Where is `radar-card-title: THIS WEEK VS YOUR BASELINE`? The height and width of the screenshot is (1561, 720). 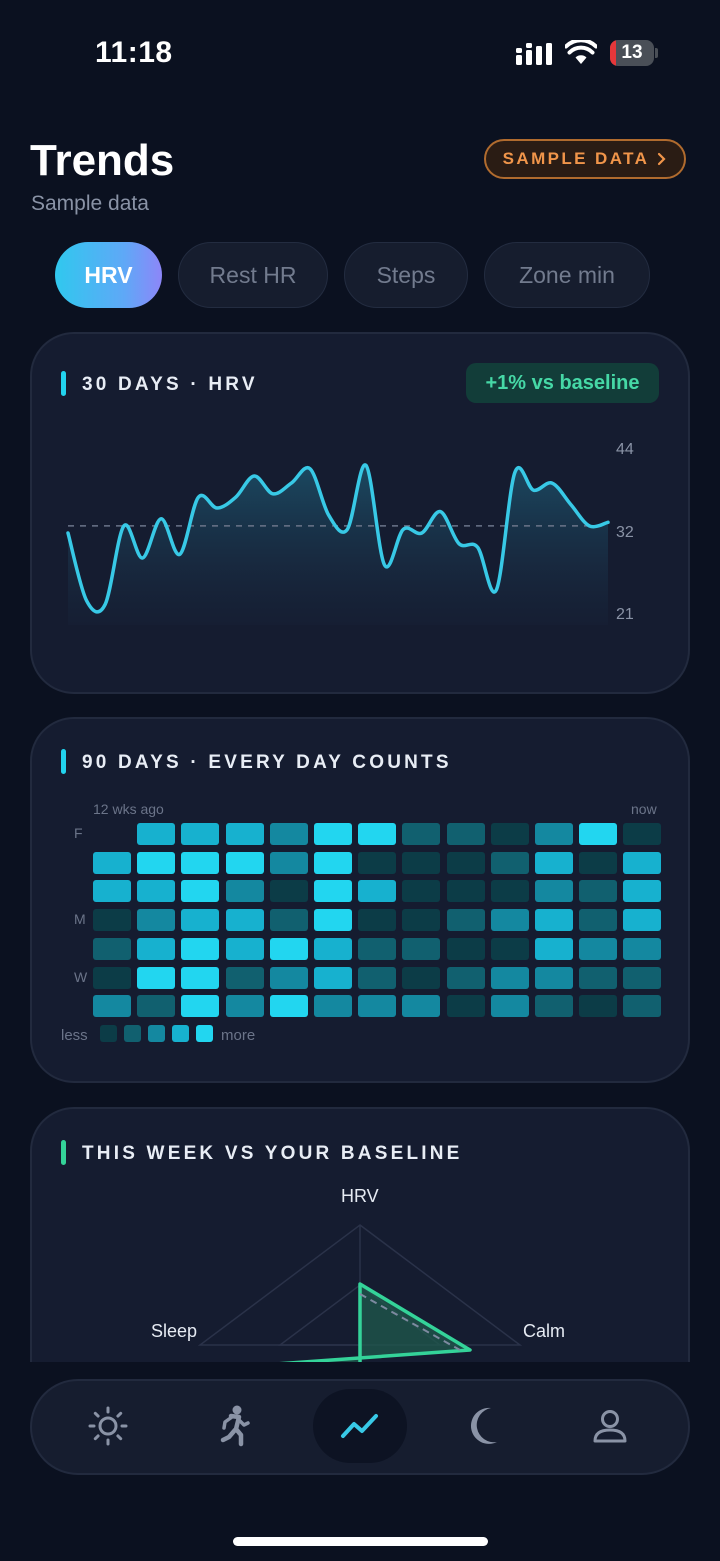
radar-card-title: THIS WEEK VS YOUR BASELINE is located at coordinates (272, 1153).